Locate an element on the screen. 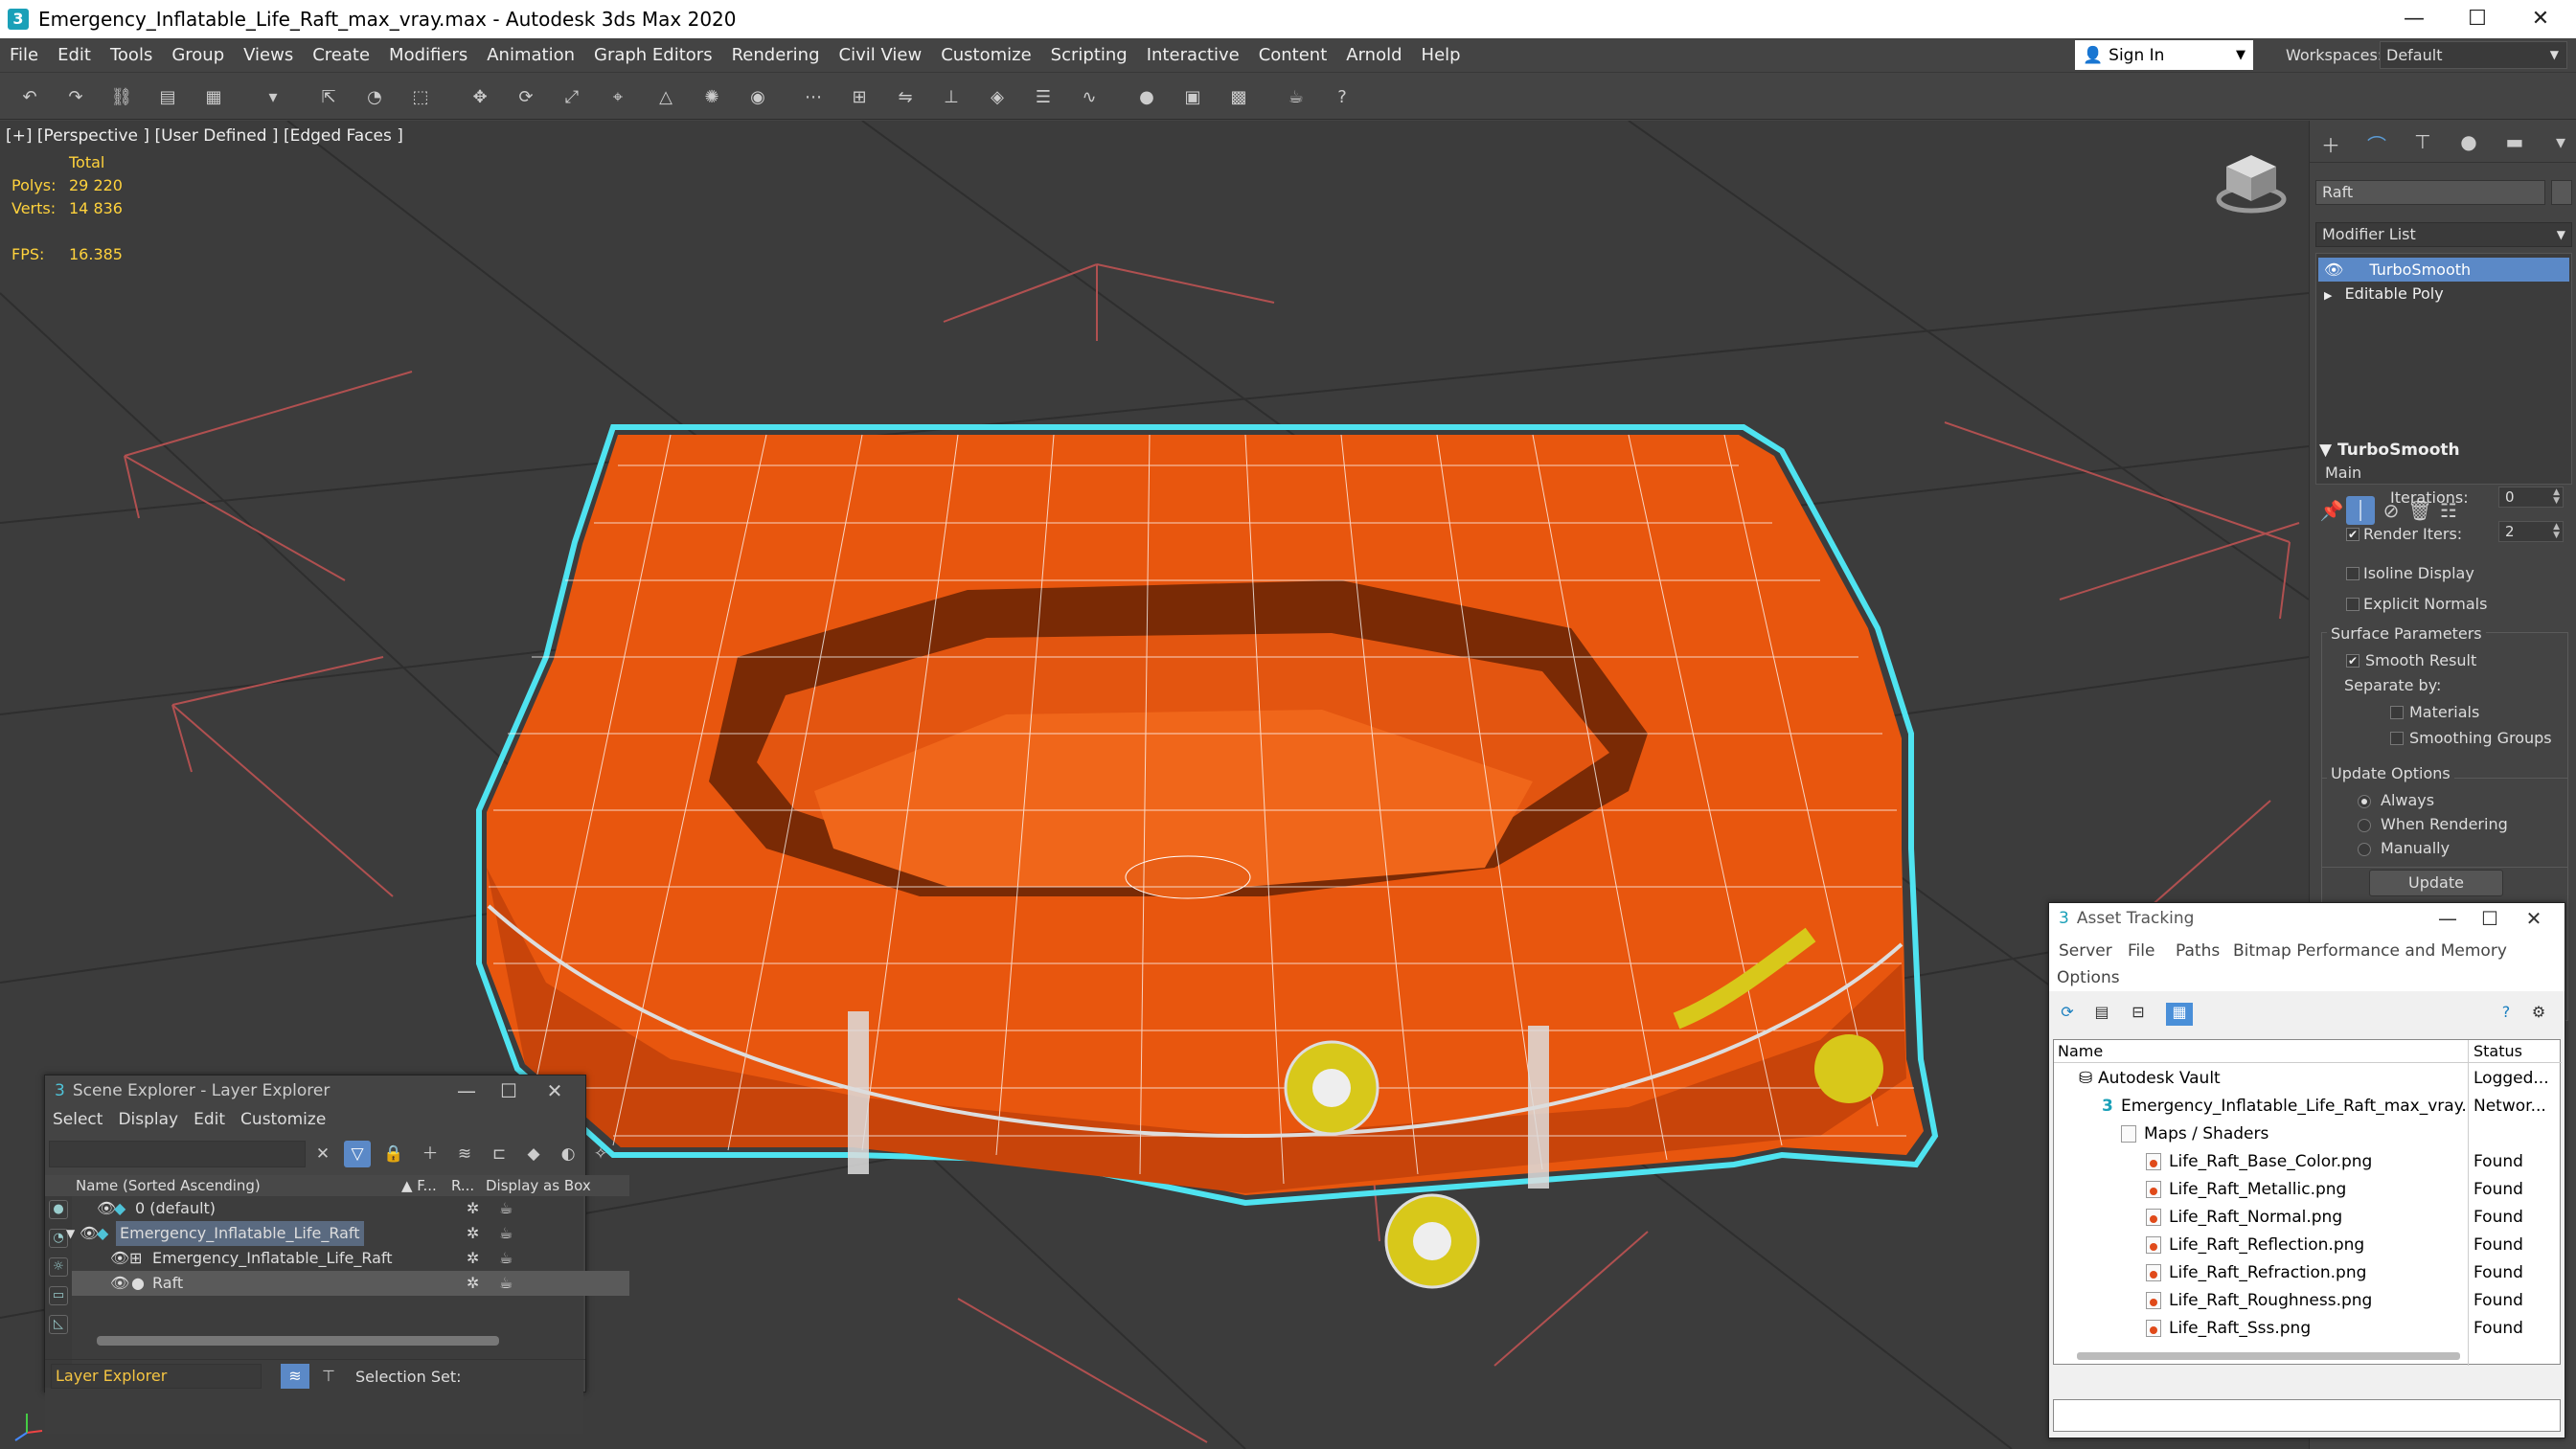 The image size is (2576, 1449). collapse-arrow-icon: ▼ is located at coordinates (70, 1233).